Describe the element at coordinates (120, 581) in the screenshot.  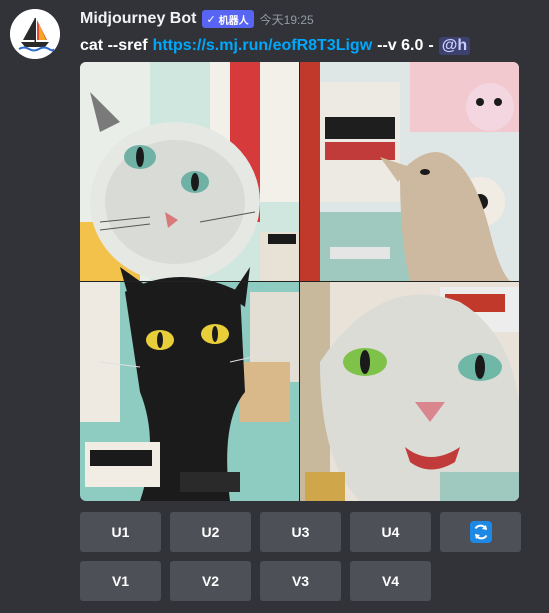
I see `variation-button-1: V1` at that location.